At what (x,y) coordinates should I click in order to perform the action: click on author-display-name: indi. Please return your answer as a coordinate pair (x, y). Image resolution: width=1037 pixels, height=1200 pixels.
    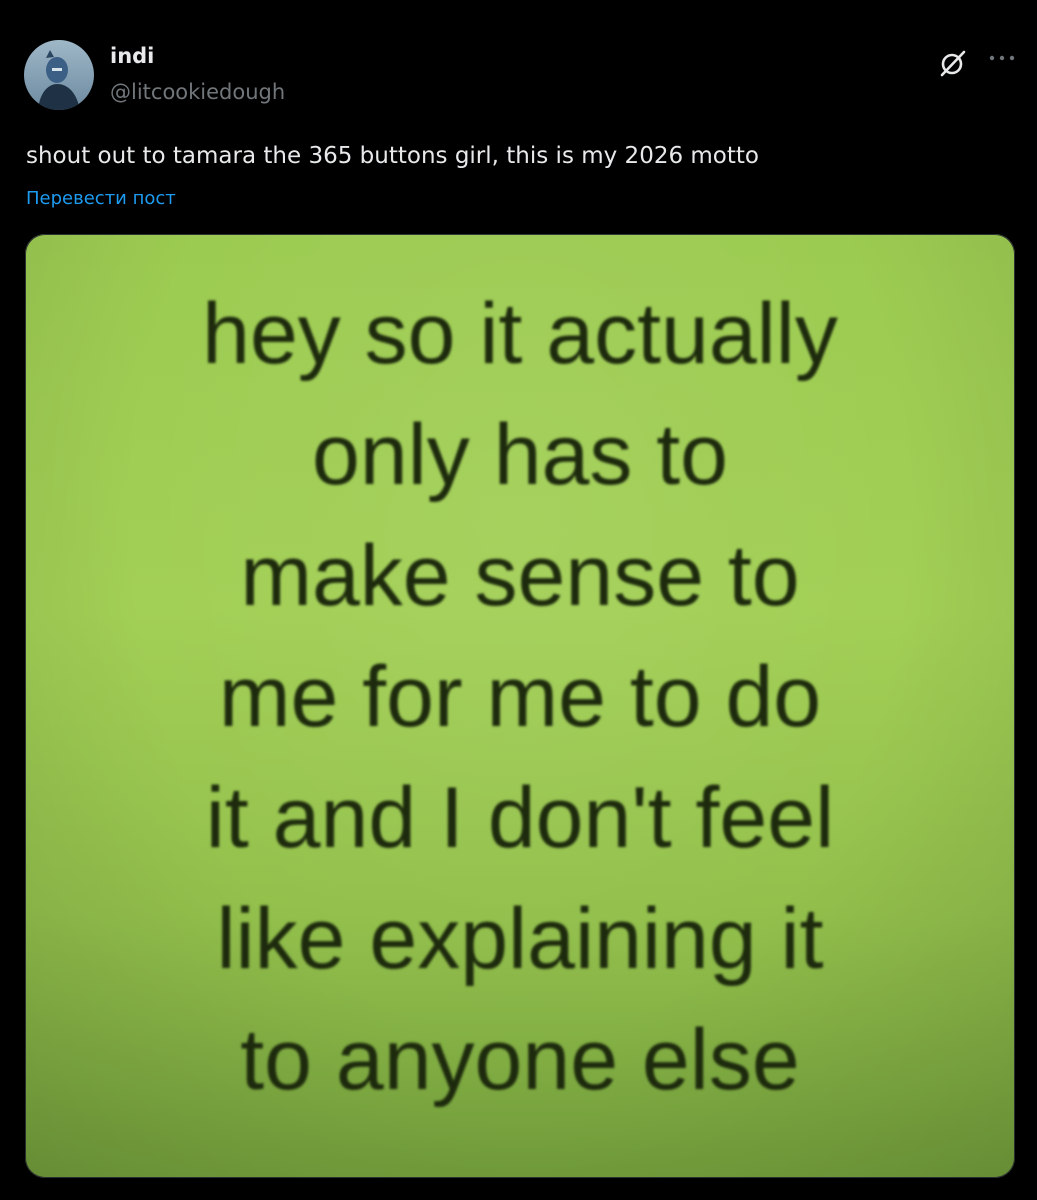
    Looking at the image, I should click on (132, 56).